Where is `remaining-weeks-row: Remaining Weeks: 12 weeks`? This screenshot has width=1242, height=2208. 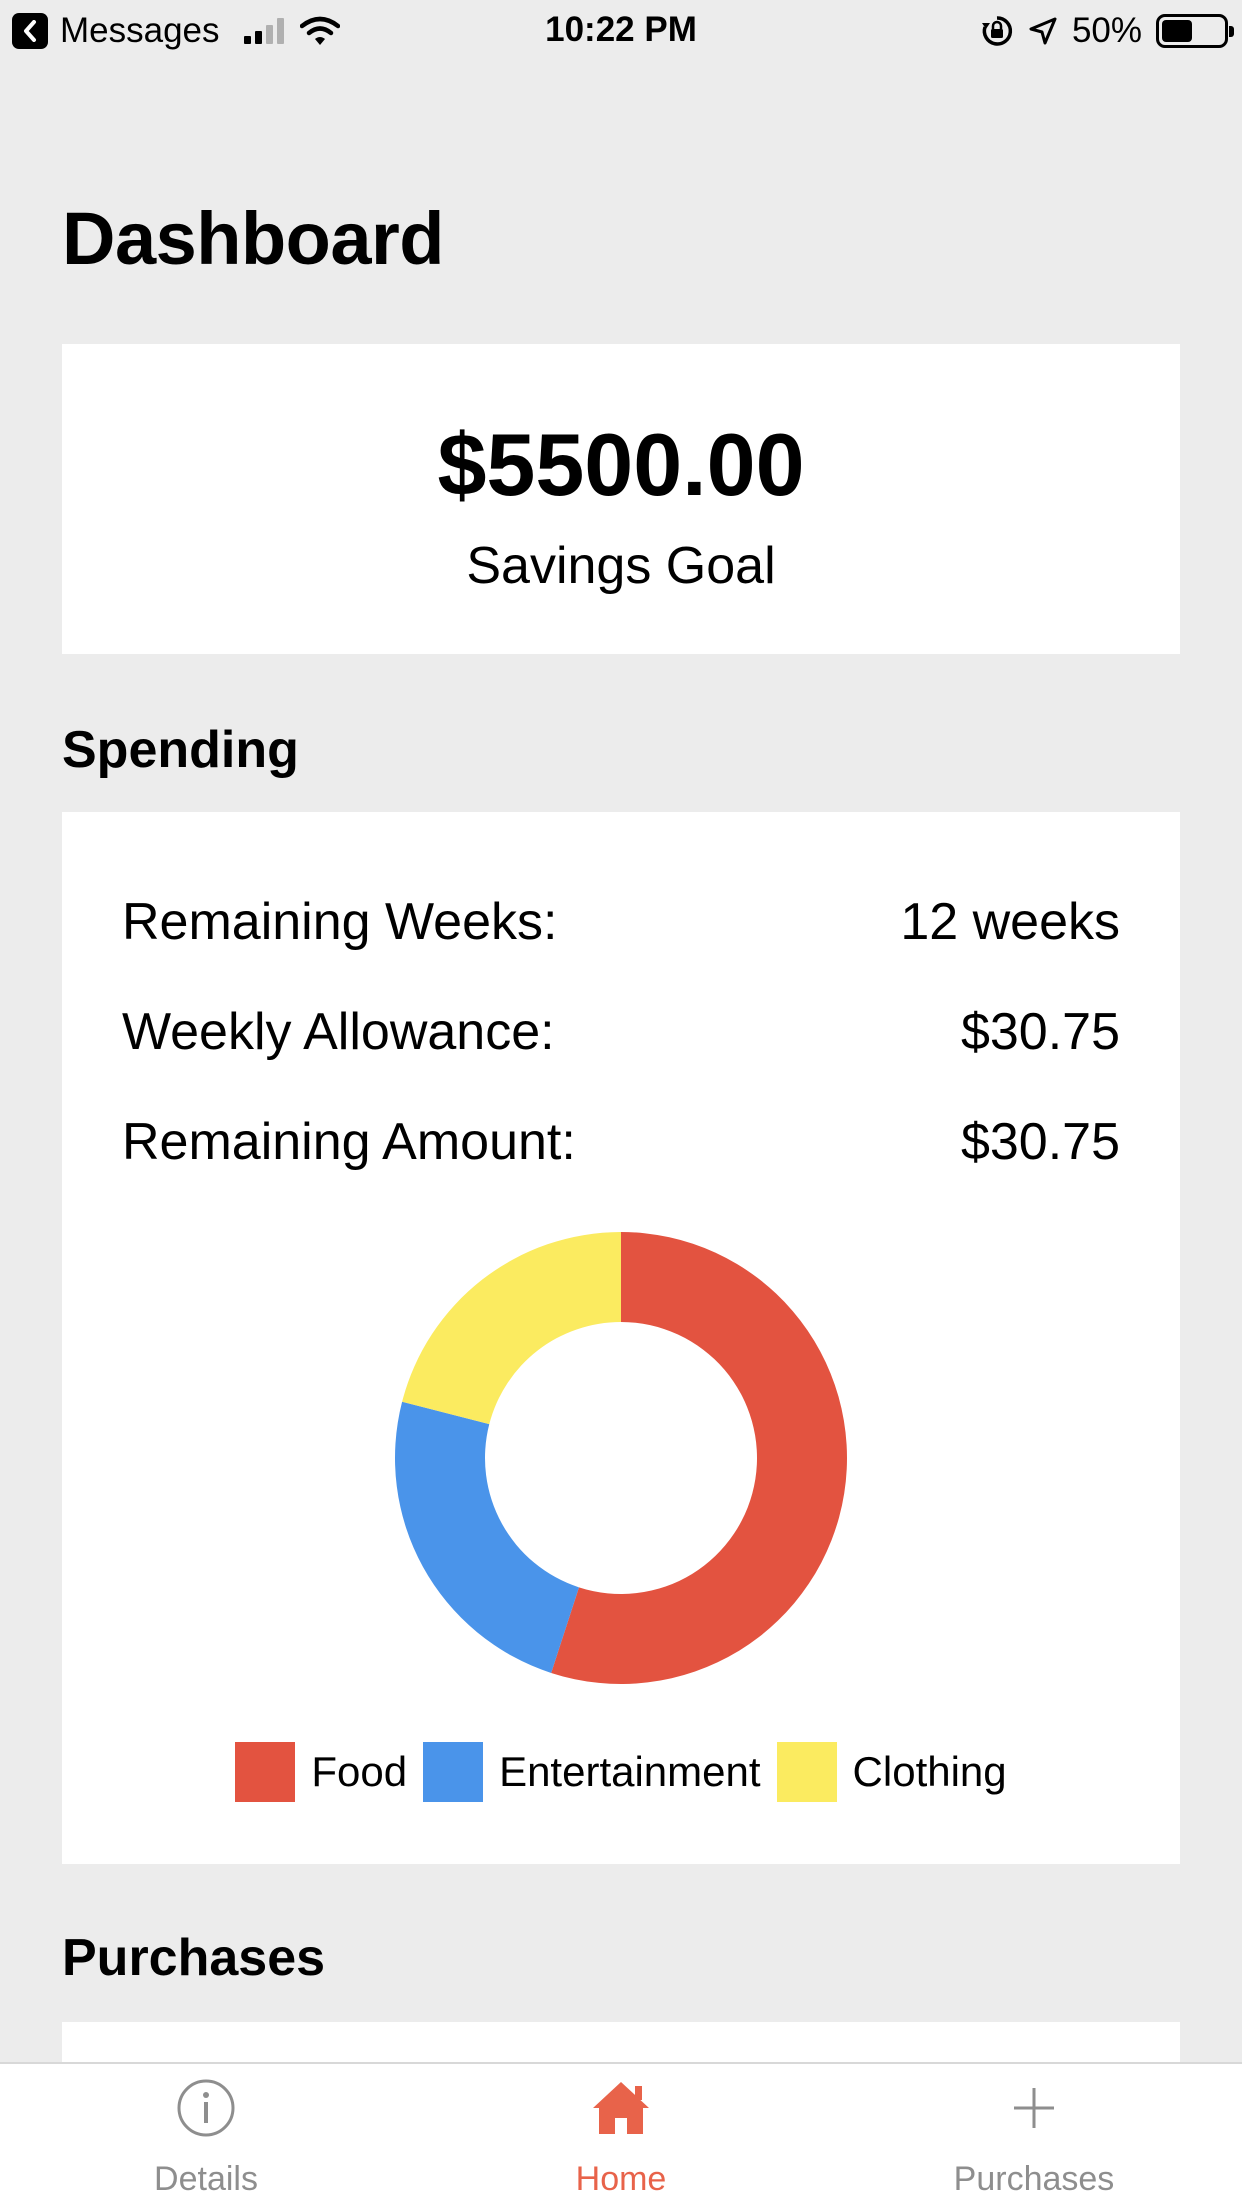
remaining-weeks-row: Remaining Weeks: 12 weeks is located at coordinates (621, 922).